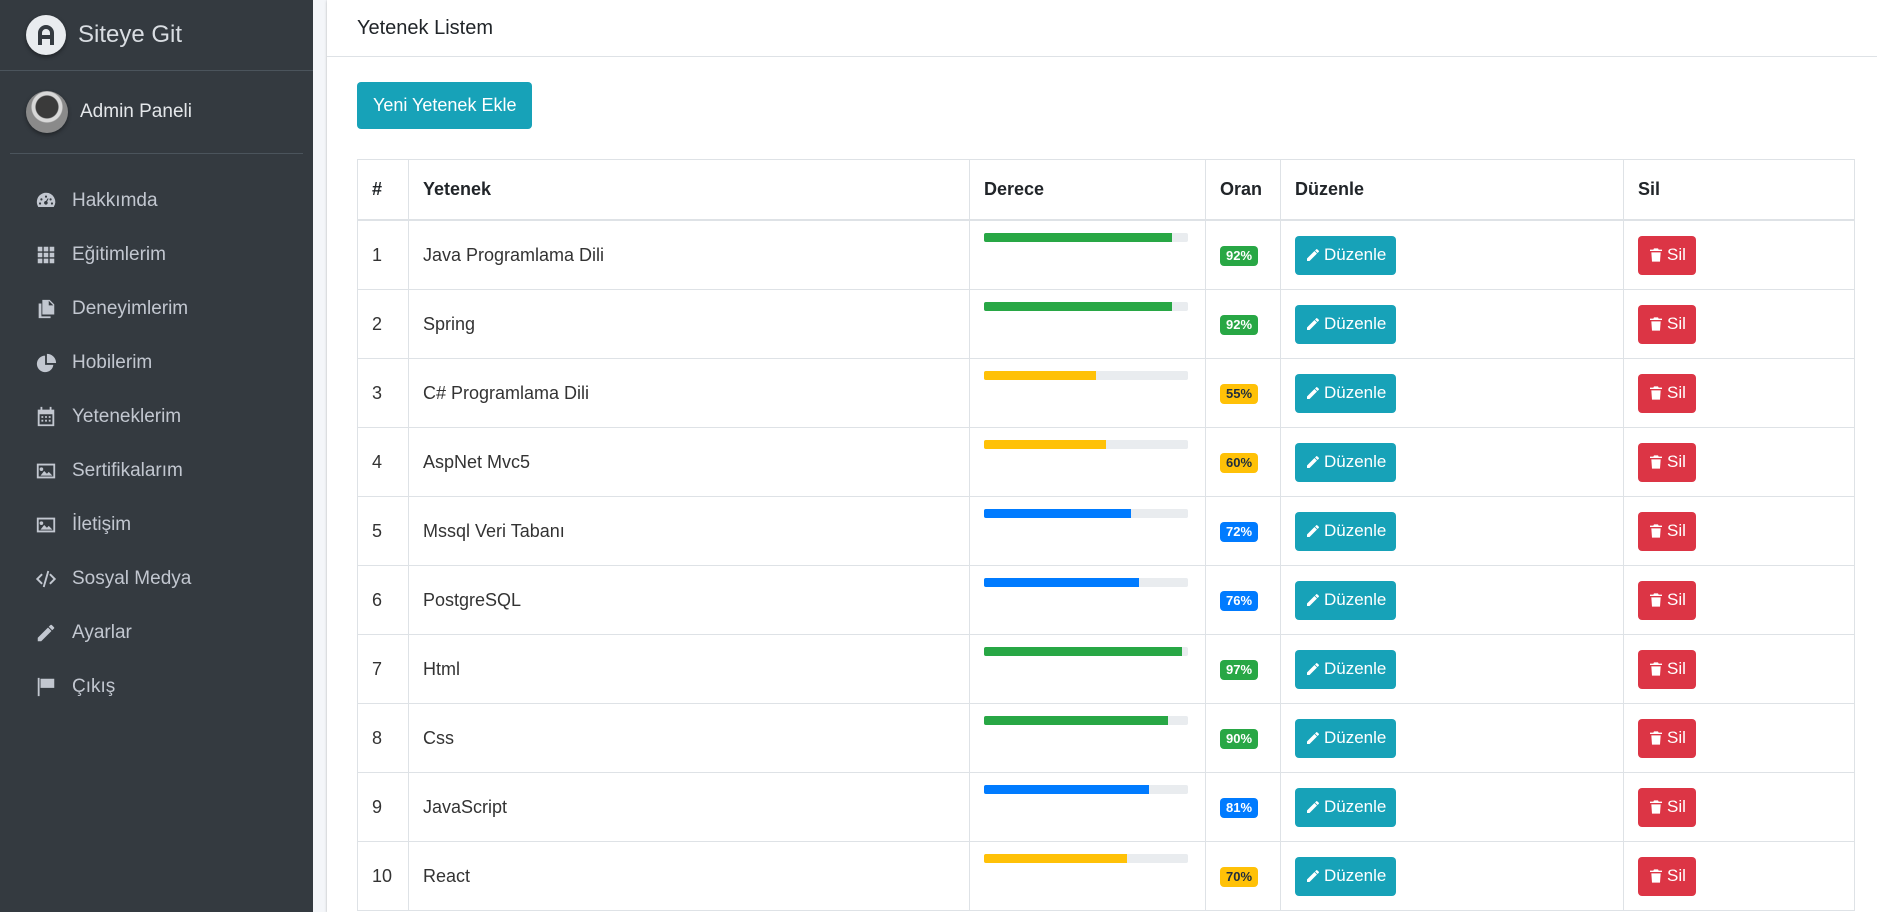 The height and width of the screenshot is (912, 1877). I want to click on sidebar-item-label: Sosyal Medya, so click(132, 578).